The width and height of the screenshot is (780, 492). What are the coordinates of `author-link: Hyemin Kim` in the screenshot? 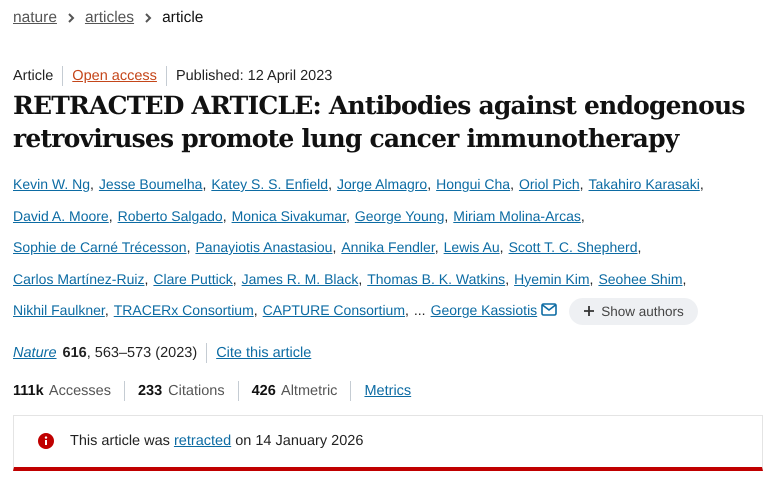 It's located at (552, 278).